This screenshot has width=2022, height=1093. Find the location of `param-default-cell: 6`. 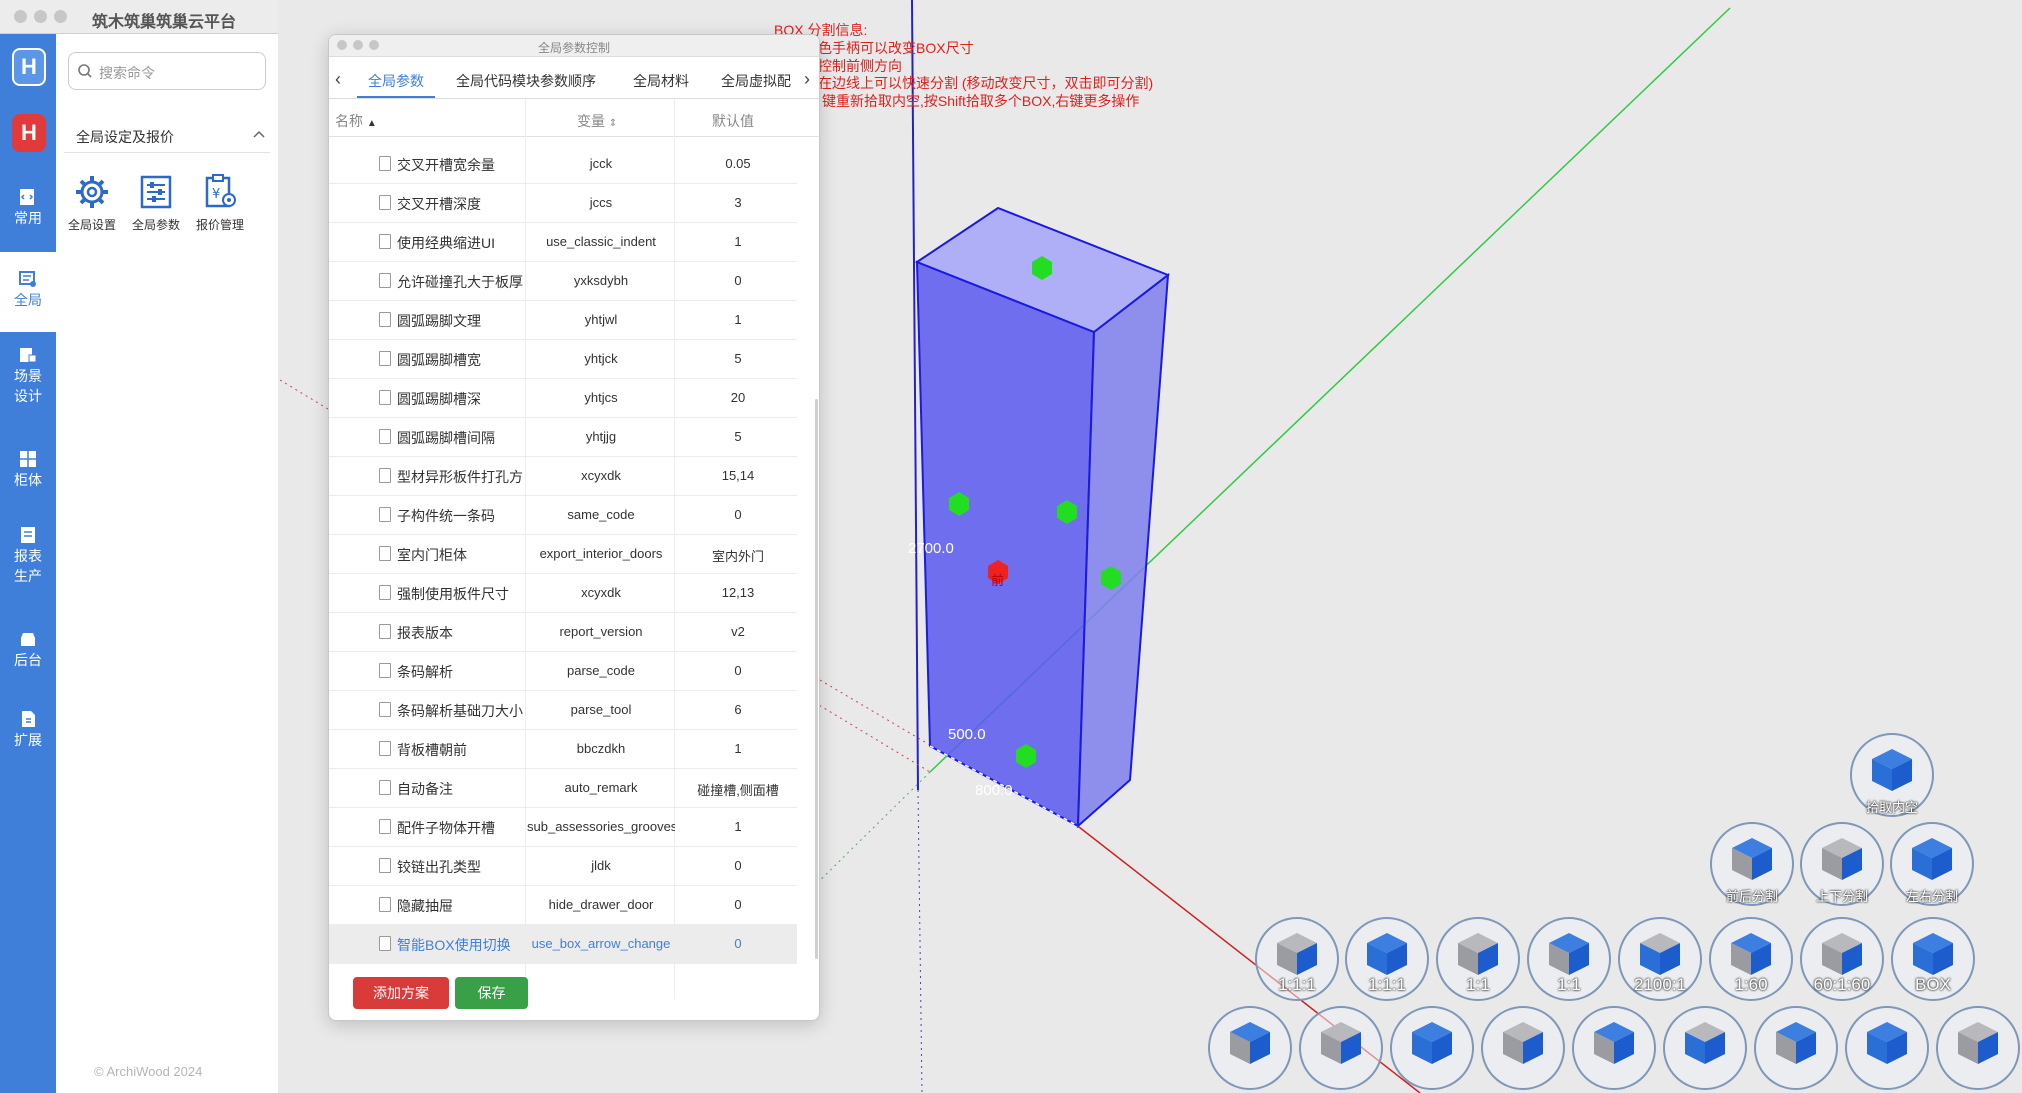

param-default-cell: 6 is located at coordinates (738, 709).